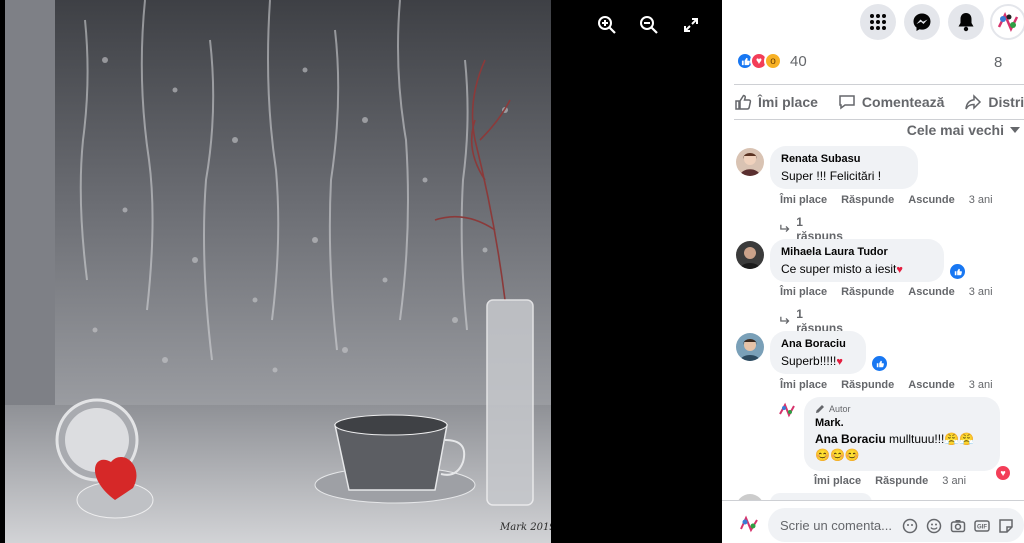 The image size is (1024, 543). I want to click on comment-count: 8, so click(1009, 62).